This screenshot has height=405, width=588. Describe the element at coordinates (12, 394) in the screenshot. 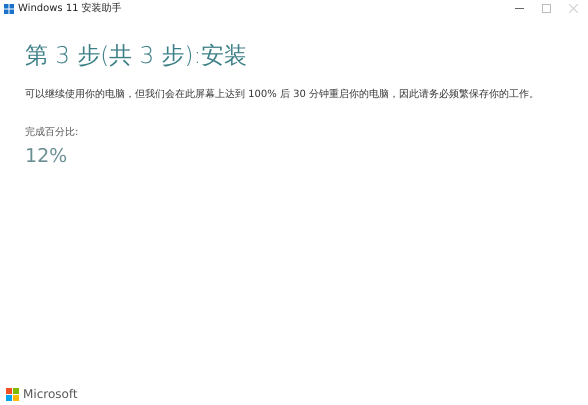

I see `microsoft-logo-icon` at that location.